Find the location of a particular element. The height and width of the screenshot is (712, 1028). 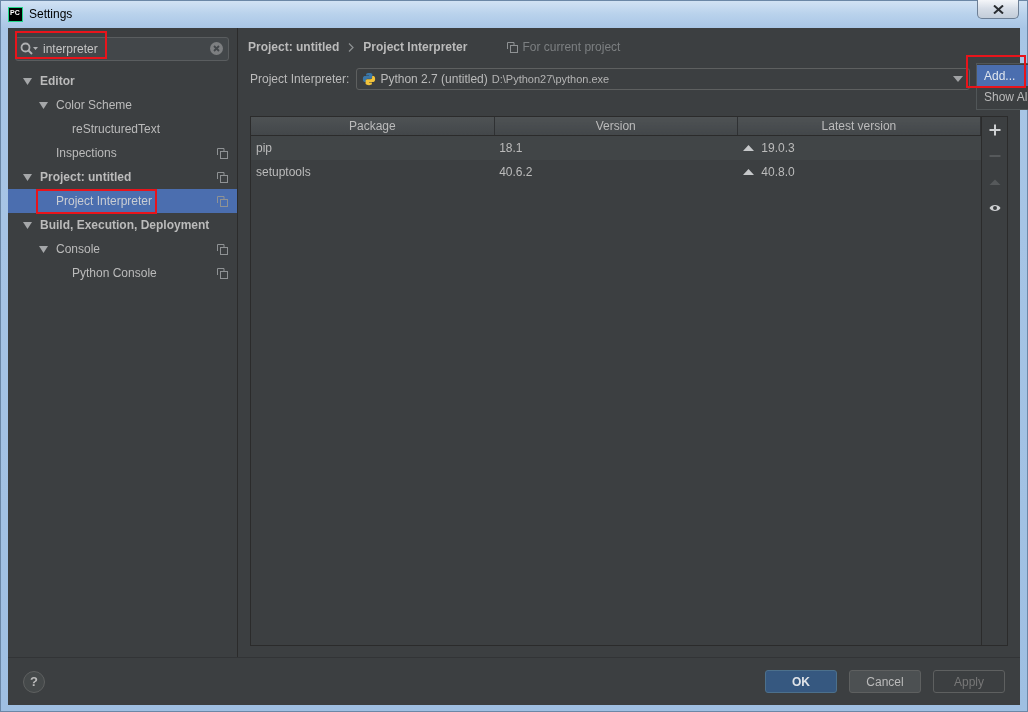

add-icon is located at coordinates (994, 130).